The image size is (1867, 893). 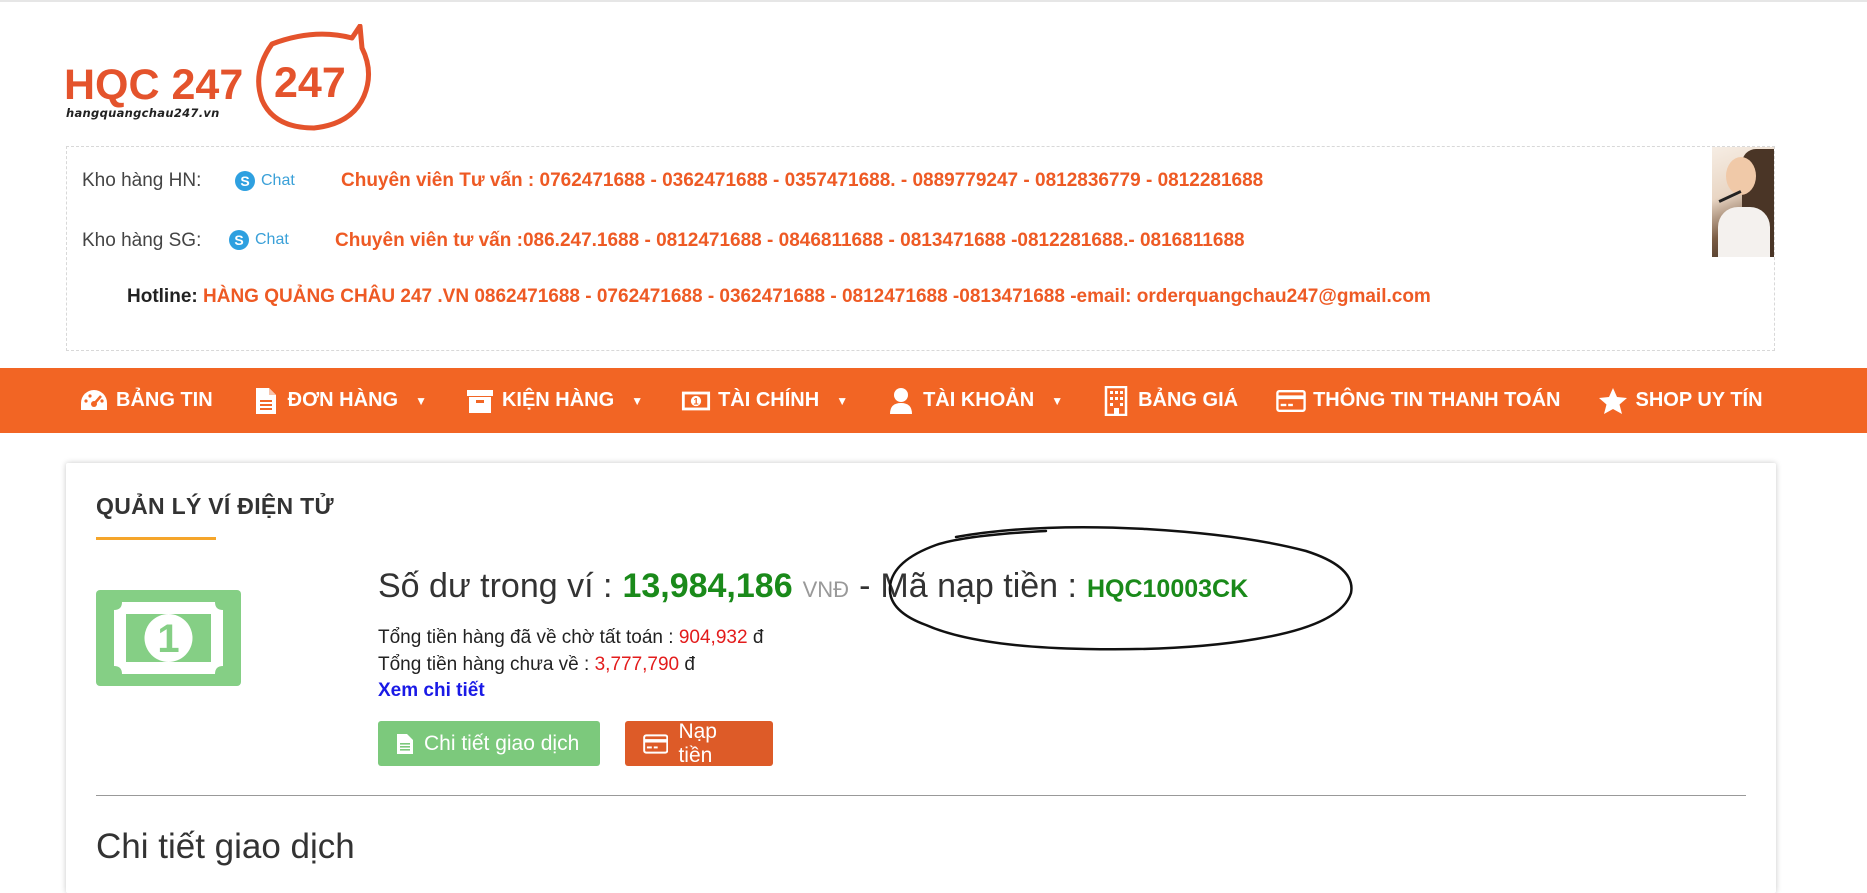 I want to click on deposit-code-label: Mã nạp tiền :, so click(x=978, y=586).